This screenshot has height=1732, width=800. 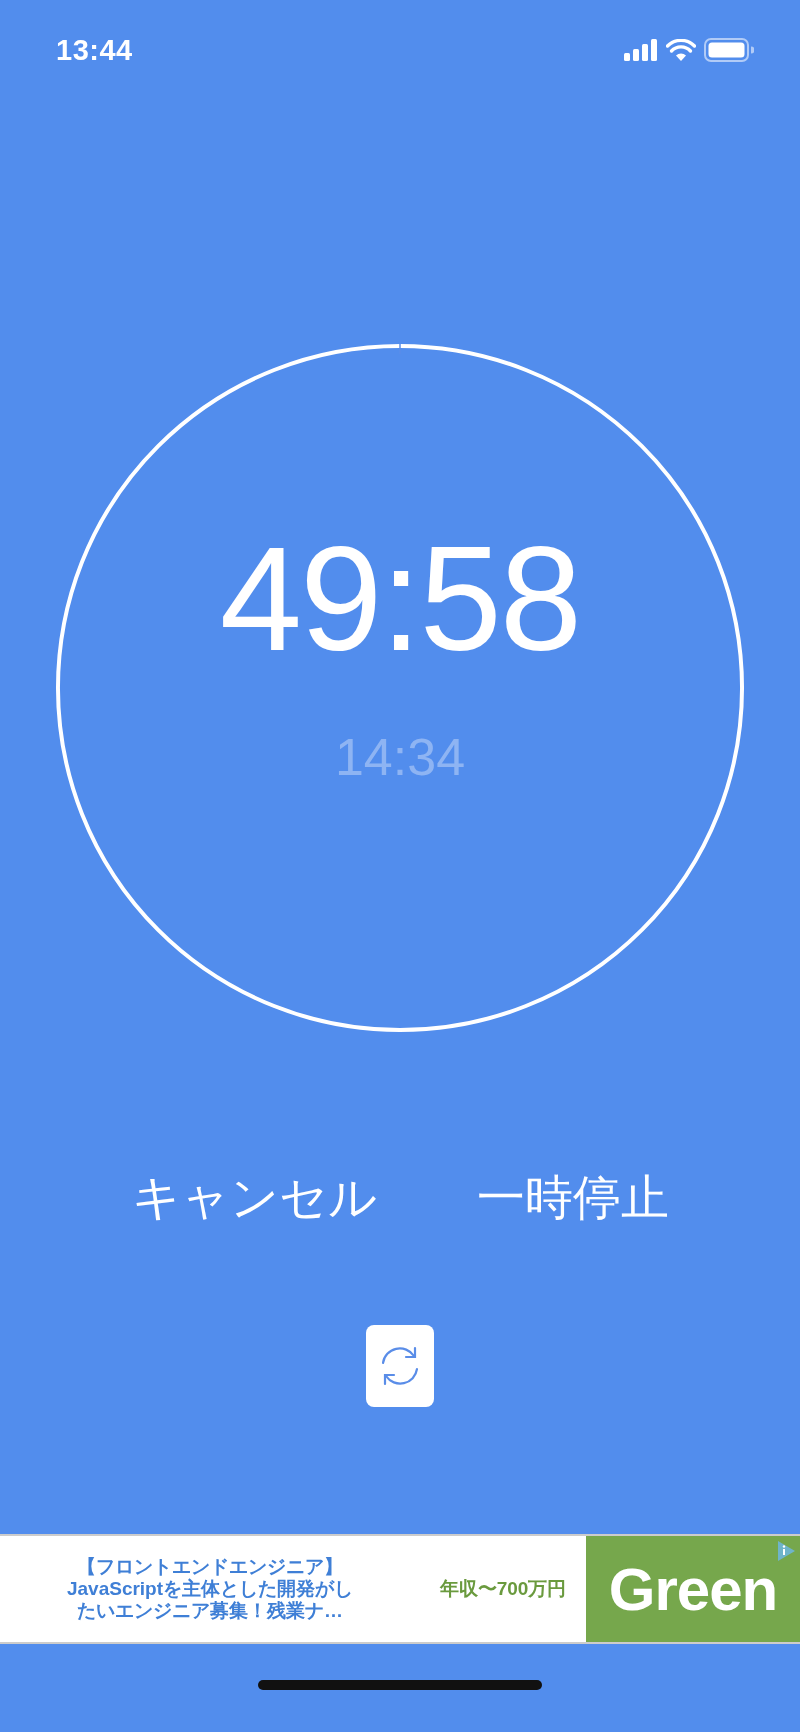 What do you see at coordinates (693, 1589) in the screenshot?
I see `ad-logo: Green` at bounding box center [693, 1589].